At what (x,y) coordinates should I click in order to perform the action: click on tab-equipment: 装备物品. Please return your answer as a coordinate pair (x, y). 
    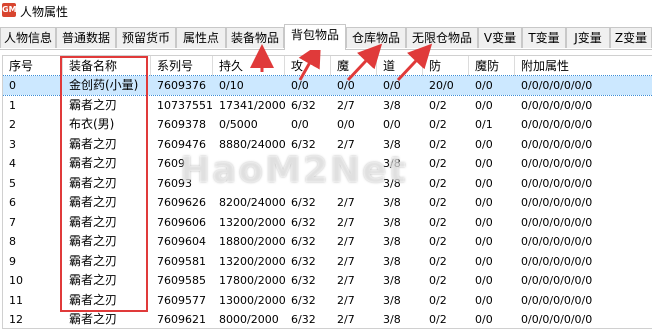
    Looking at the image, I should click on (255, 37).